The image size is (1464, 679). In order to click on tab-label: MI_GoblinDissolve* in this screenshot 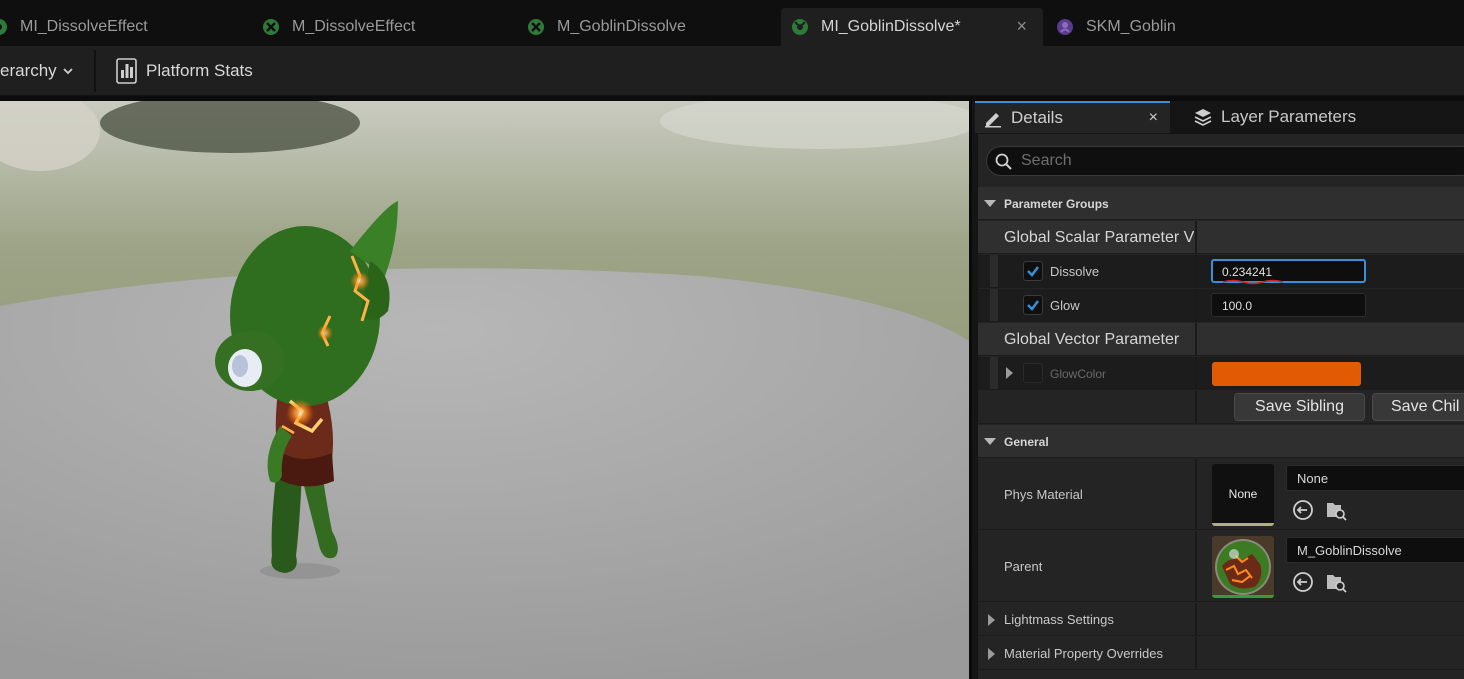, I will do `click(891, 26)`.